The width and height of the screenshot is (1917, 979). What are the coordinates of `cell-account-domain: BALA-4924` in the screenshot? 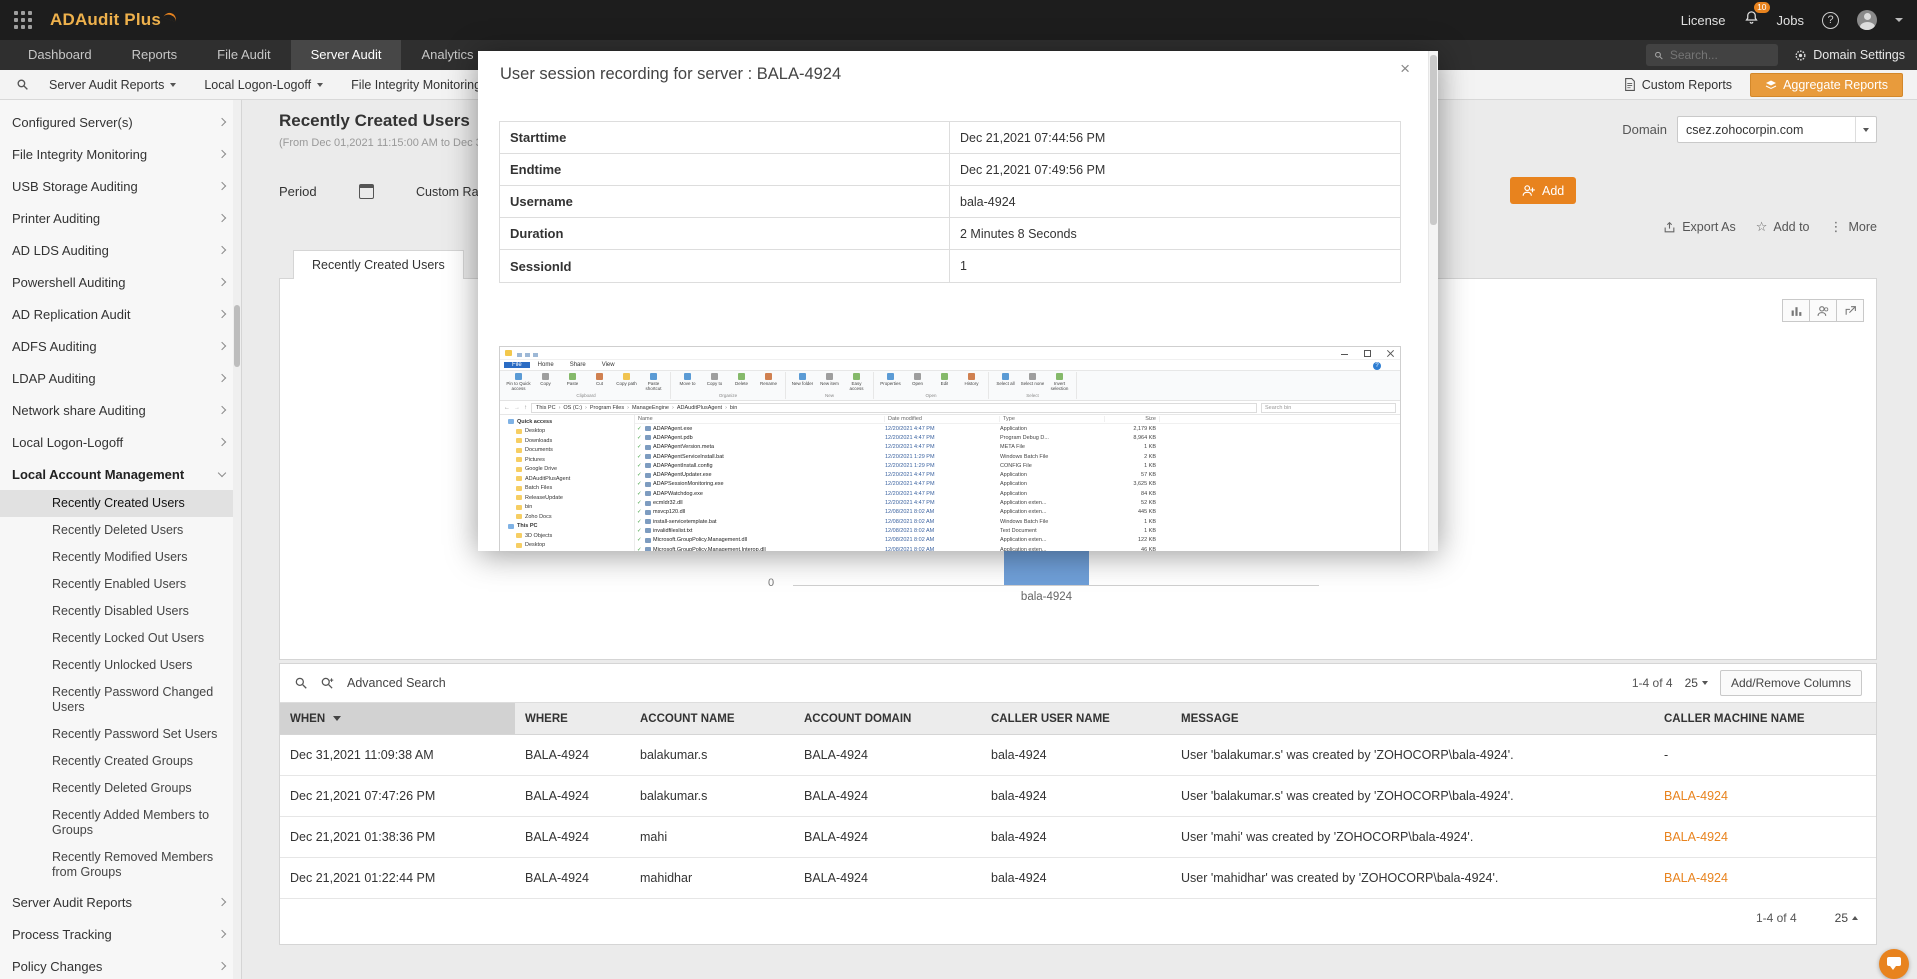 It's located at (836, 837).